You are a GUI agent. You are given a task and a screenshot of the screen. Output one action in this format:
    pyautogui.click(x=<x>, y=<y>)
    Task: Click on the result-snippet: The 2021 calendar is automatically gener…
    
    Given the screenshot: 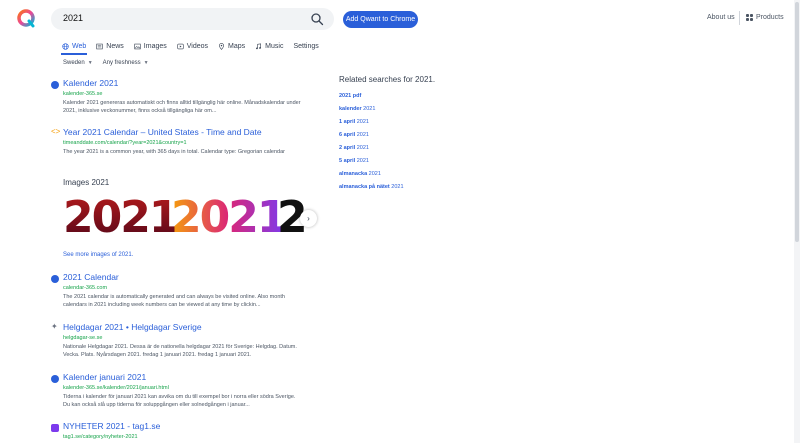 What is the action you would take?
    pyautogui.click(x=174, y=301)
    